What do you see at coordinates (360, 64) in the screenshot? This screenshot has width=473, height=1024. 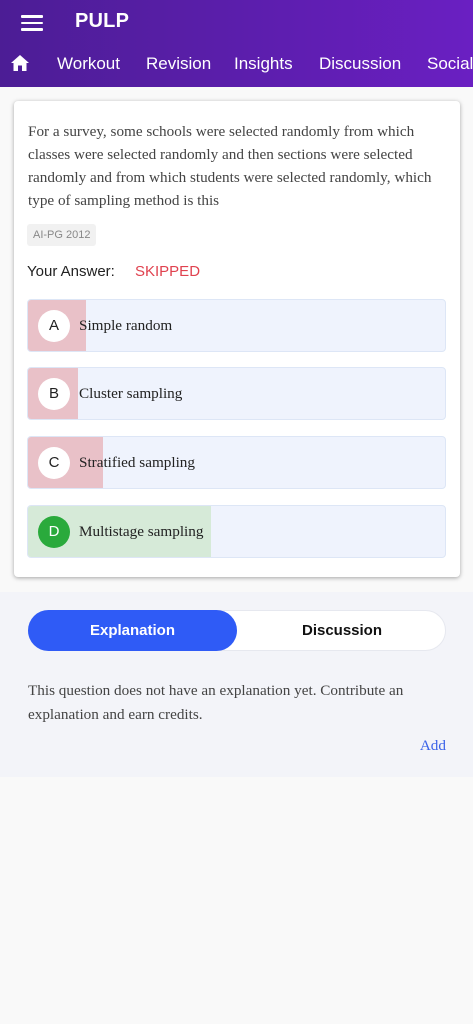 I see `tab-discussion: Discussion` at bounding box center [360, 64].